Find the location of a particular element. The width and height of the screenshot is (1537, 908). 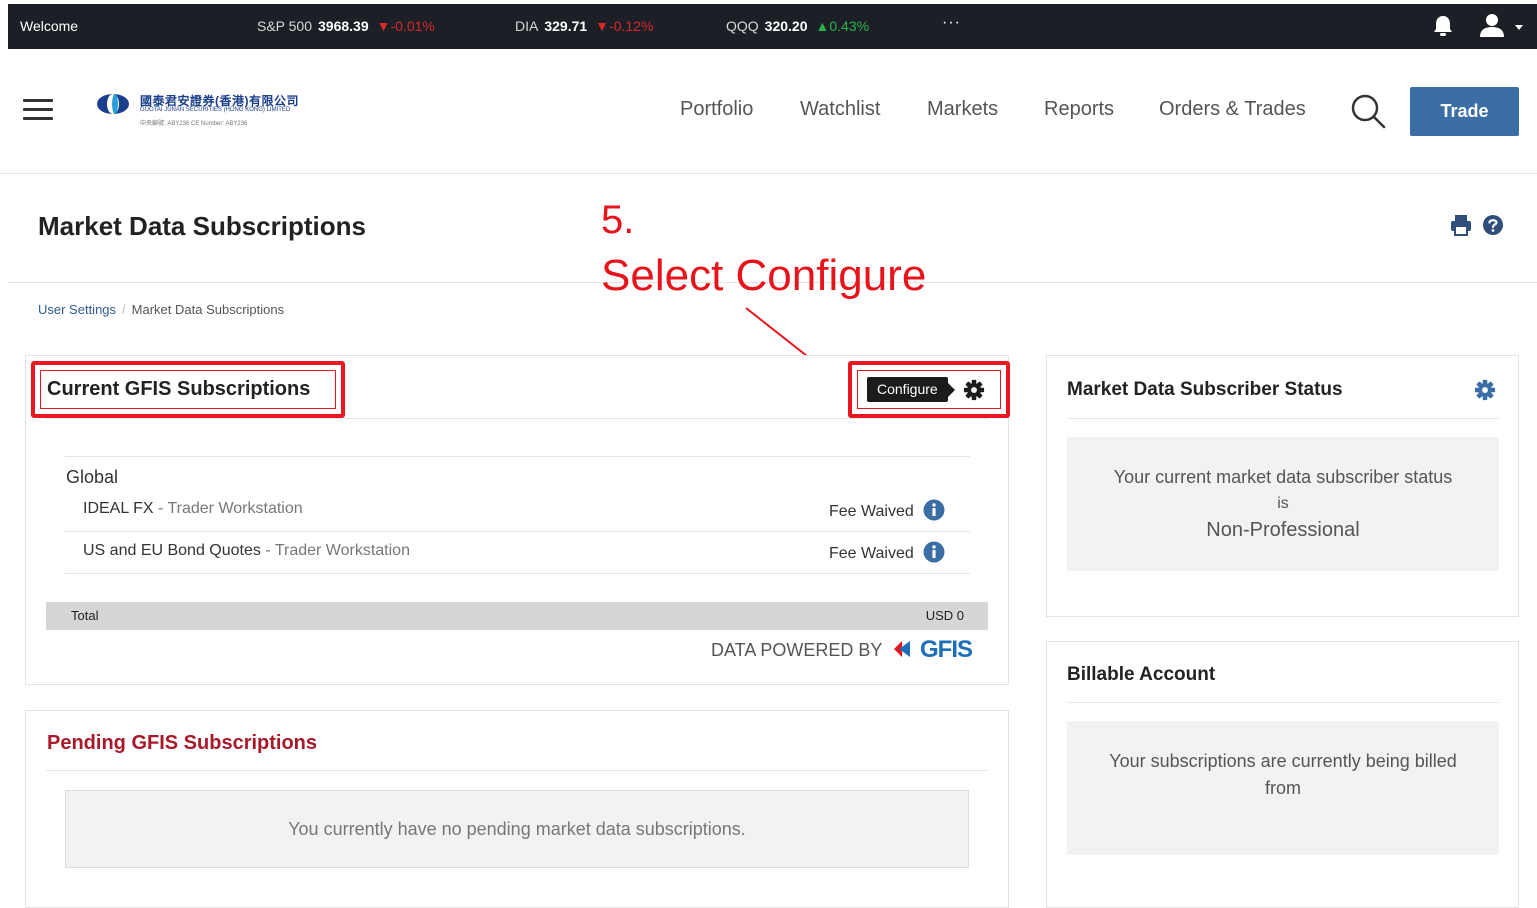

total-value: USD 0 is located at coordinates (944, 615).